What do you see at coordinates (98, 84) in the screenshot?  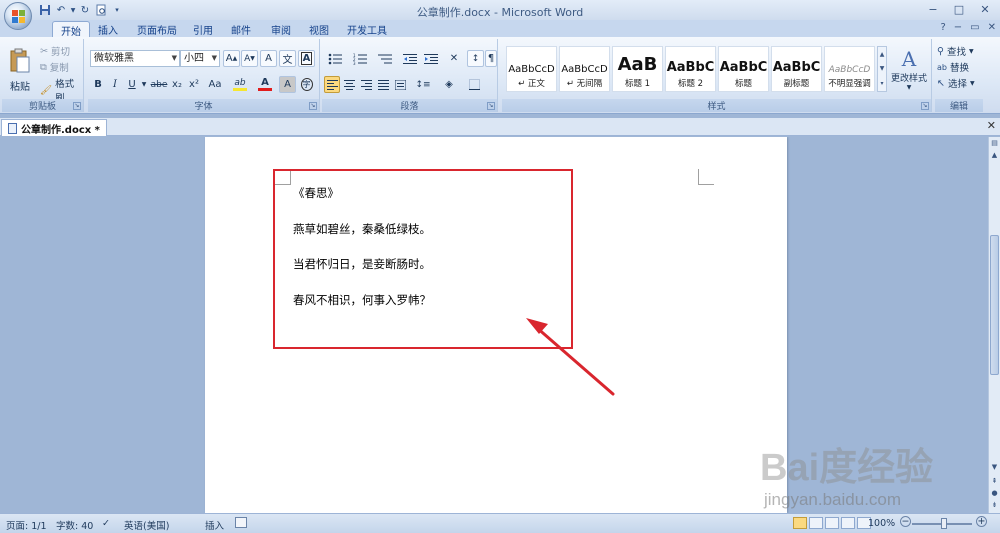 I see `bold-button: B` at bounding box center [98, 84].